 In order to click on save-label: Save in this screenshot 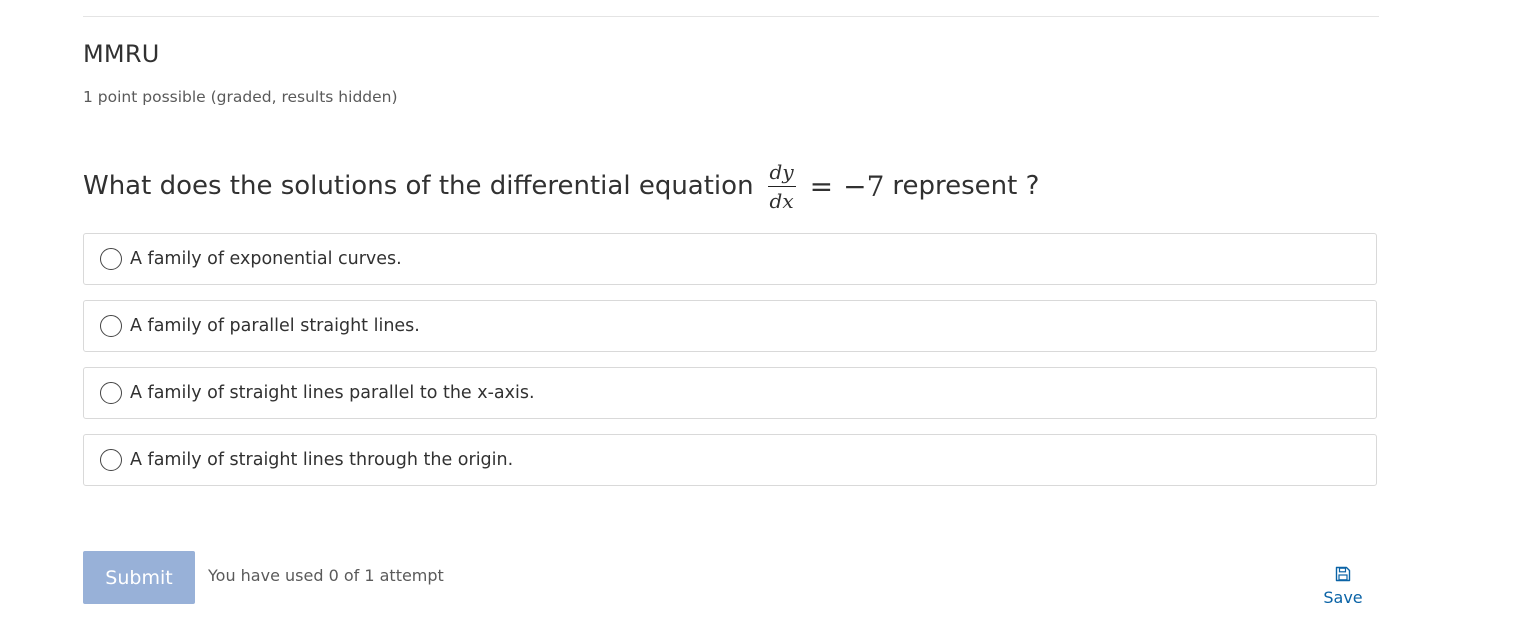, I will do `click(1343, 597)`.